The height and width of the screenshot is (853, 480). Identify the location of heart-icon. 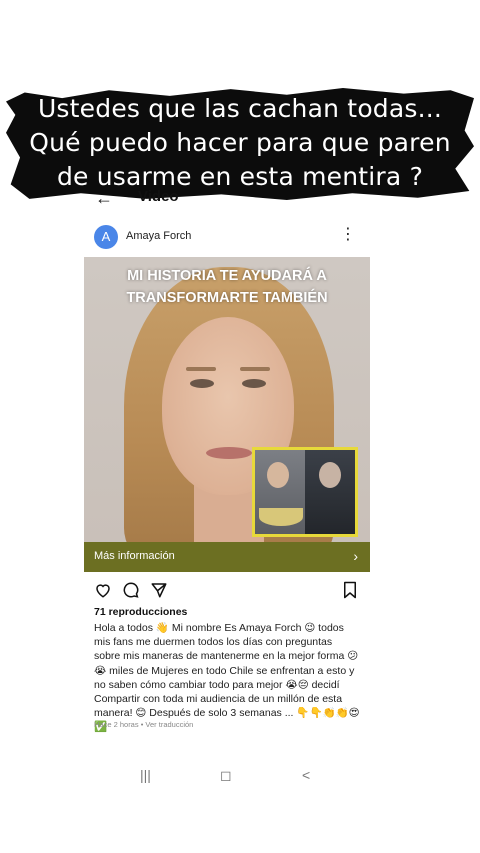
(103, 590).